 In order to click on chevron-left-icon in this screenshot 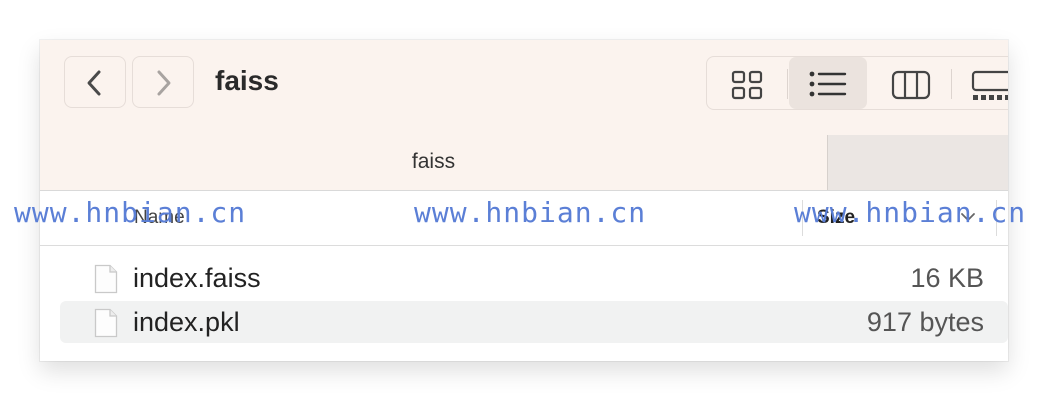, I will do `click(94, 83)`.